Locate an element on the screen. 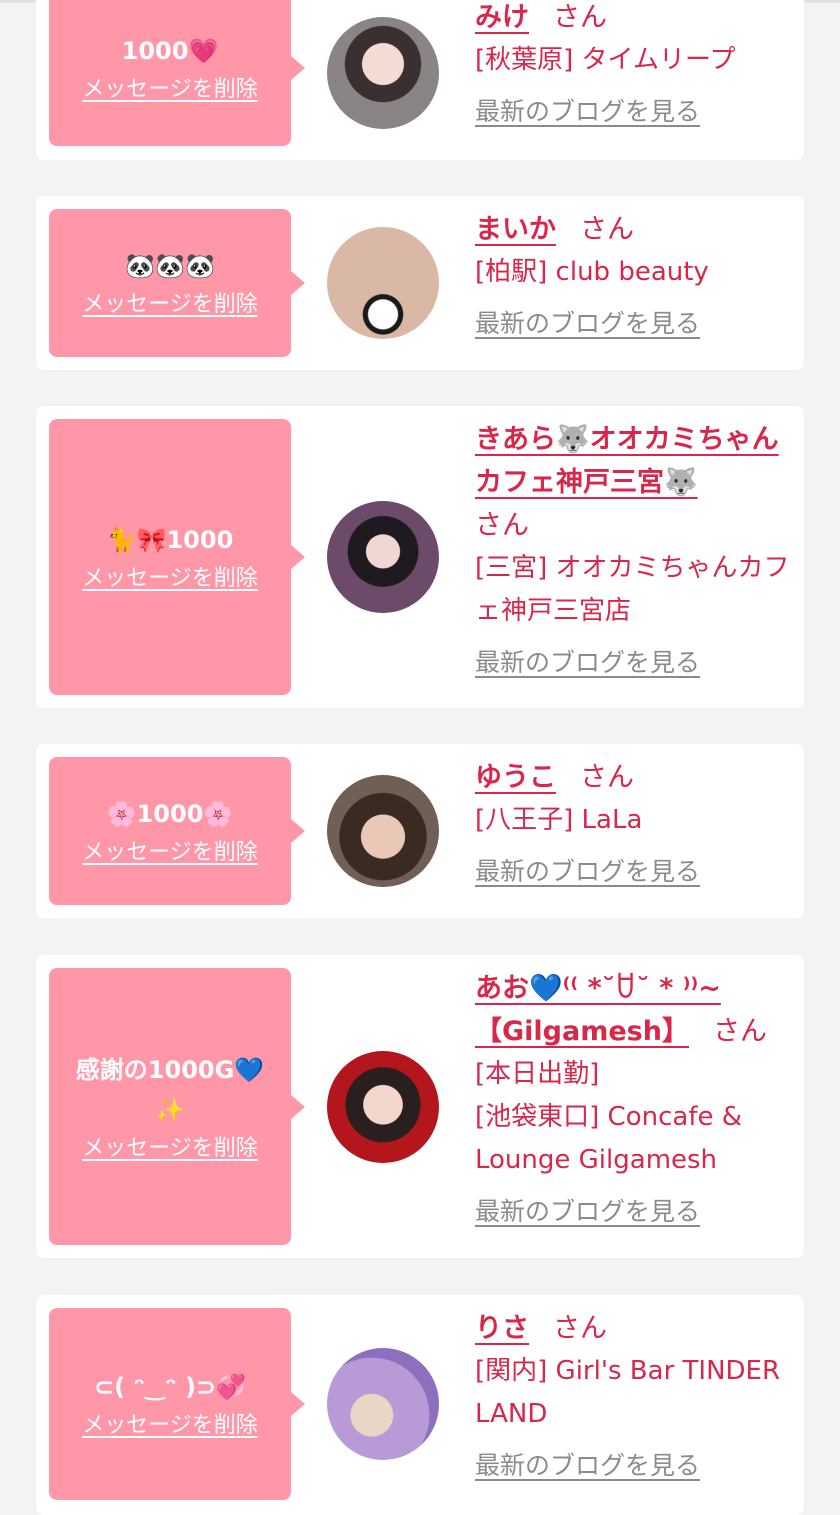 The width and height of the screenshot is (840, 1515). cast-name-link: まいか is located at coordinates (515, 229).